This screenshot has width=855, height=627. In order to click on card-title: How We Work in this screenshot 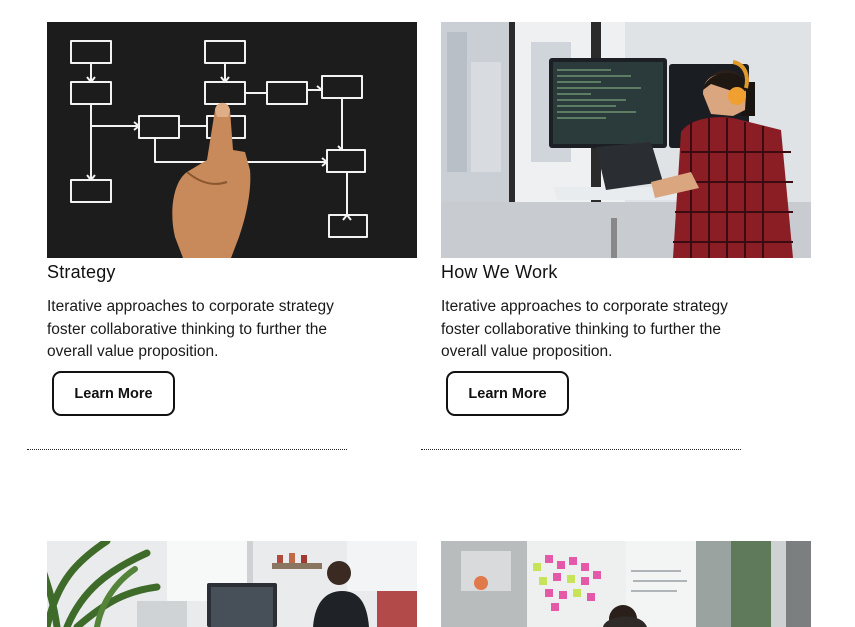, I will do `click(499, 272)`.